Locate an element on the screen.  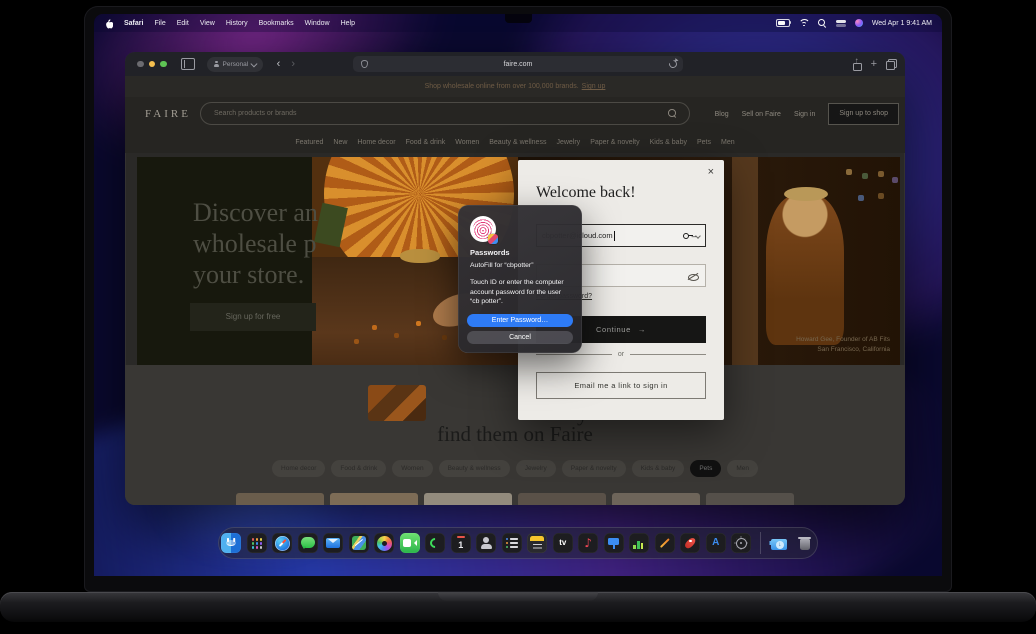
trash-dock-icon is located at coordinates (805, 543).